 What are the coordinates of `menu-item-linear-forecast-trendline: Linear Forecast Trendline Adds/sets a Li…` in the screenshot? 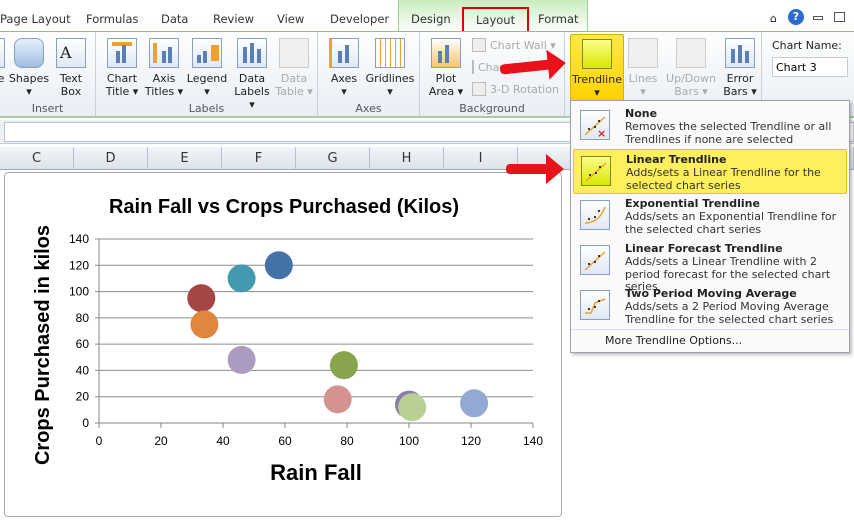 It's located at (710, 266).